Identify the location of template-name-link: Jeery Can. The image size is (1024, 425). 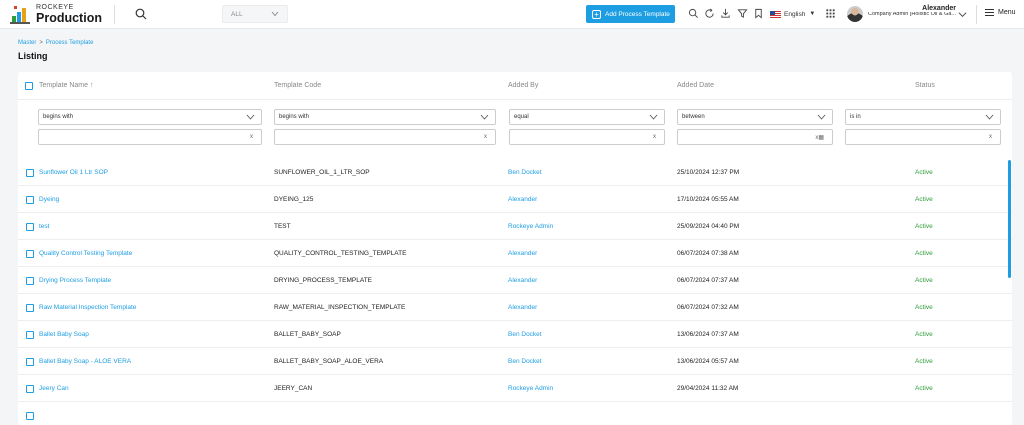
(54, 388).